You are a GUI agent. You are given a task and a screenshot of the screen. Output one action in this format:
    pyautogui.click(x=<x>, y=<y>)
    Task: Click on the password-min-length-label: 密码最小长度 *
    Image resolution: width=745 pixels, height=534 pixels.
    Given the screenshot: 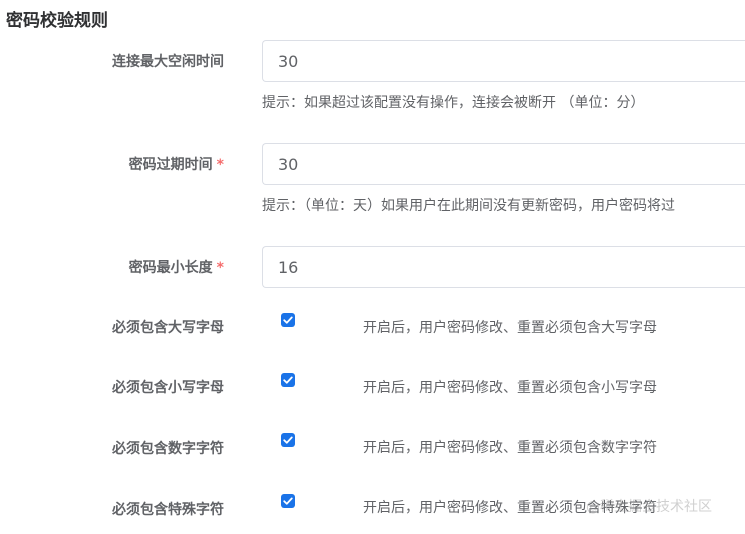 What is the action you would take?
    pyautogui.click(x=176, y=267)
    